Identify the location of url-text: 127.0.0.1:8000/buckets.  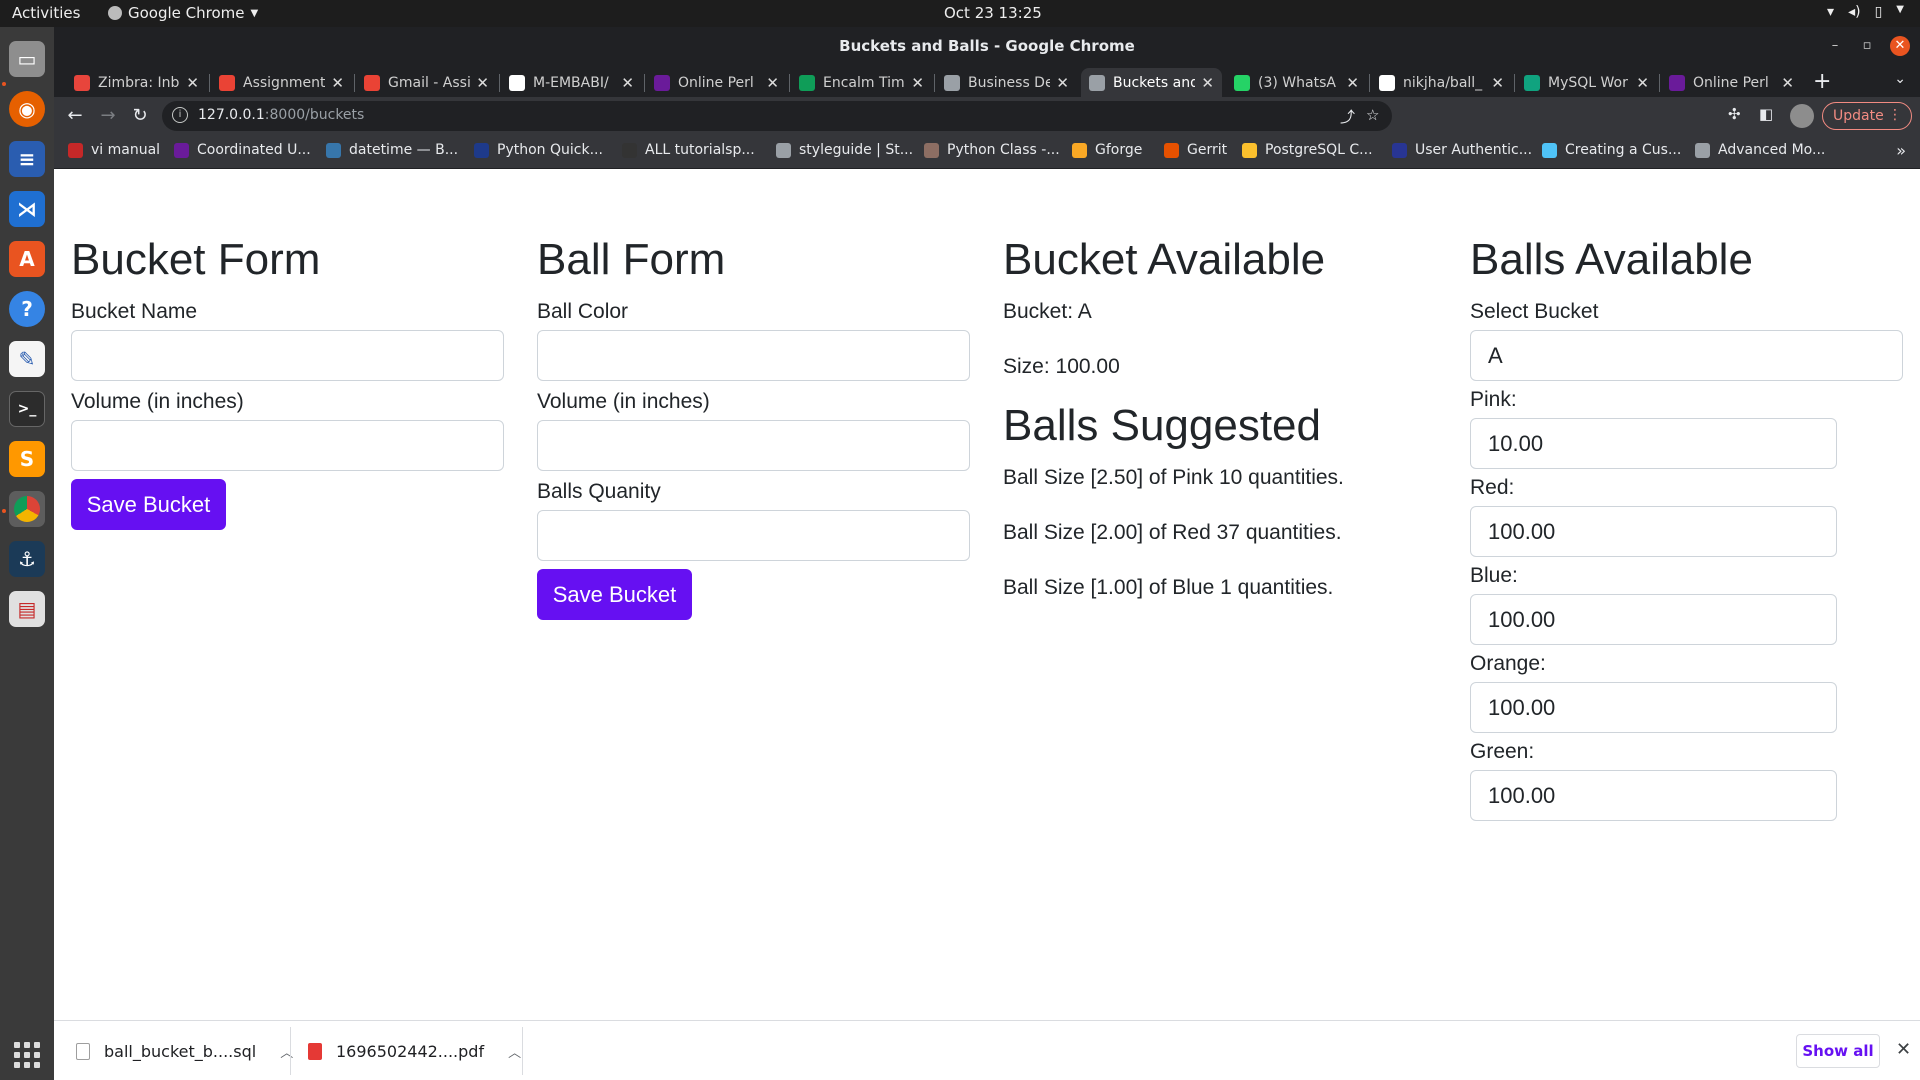
(281, 115).